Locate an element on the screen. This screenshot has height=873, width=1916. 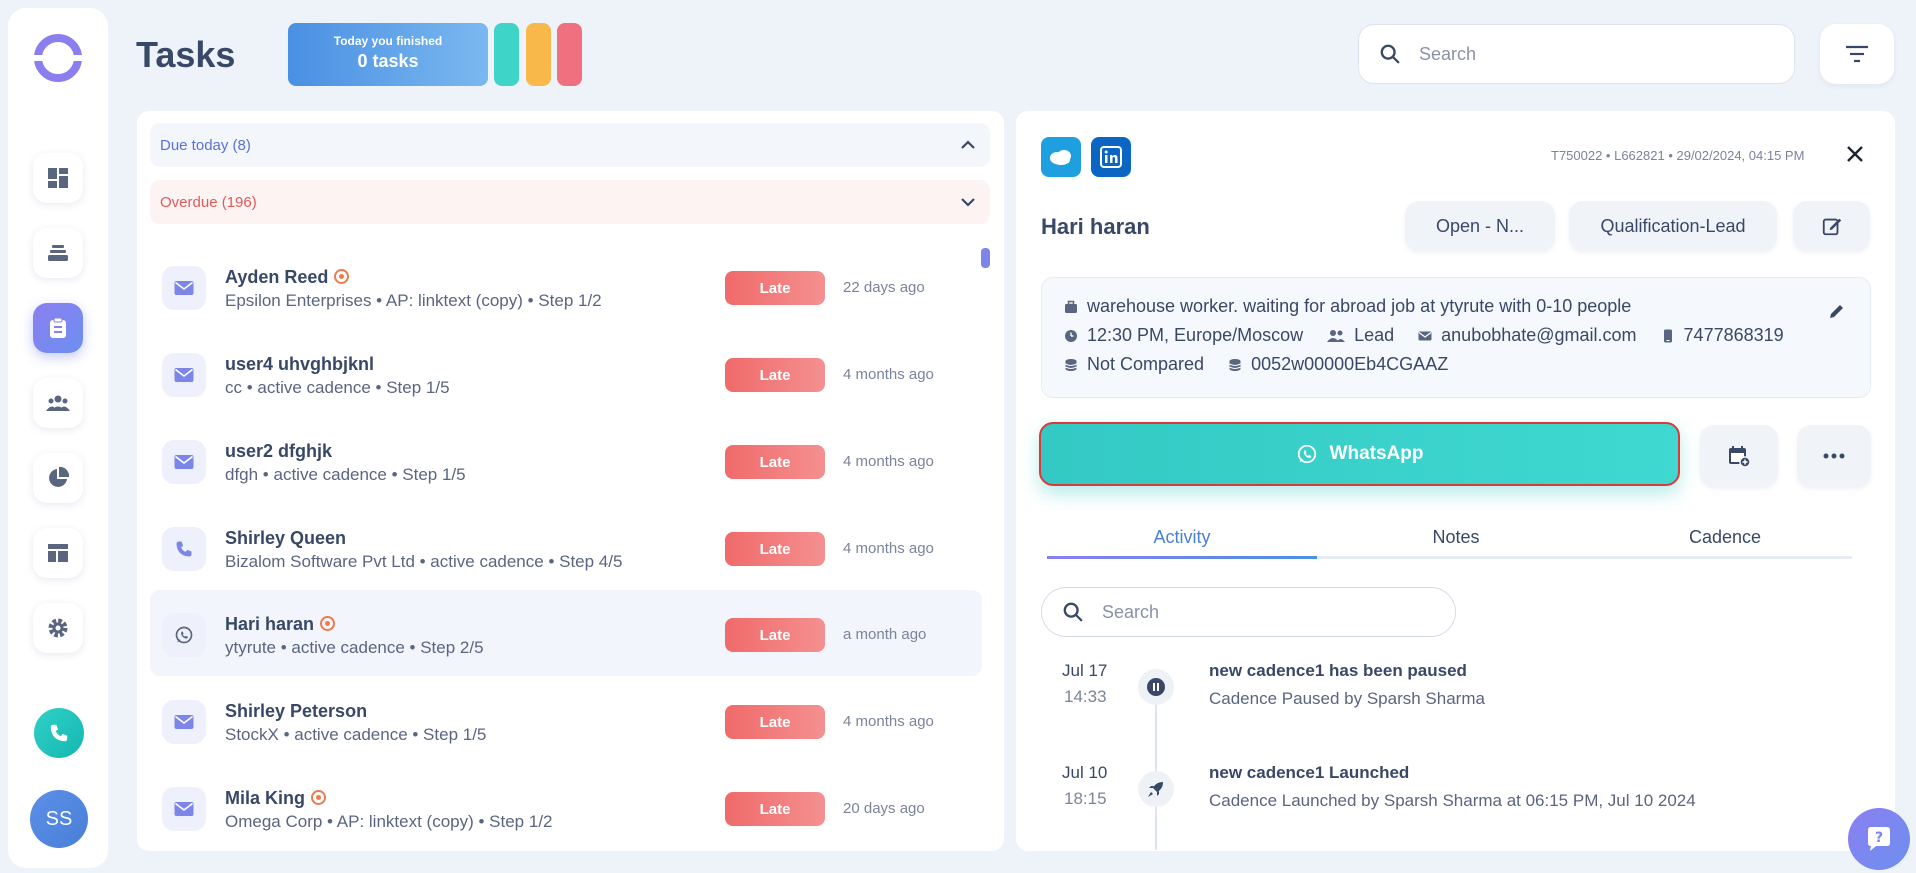
stack-icon is located at coordinates (58, 253).